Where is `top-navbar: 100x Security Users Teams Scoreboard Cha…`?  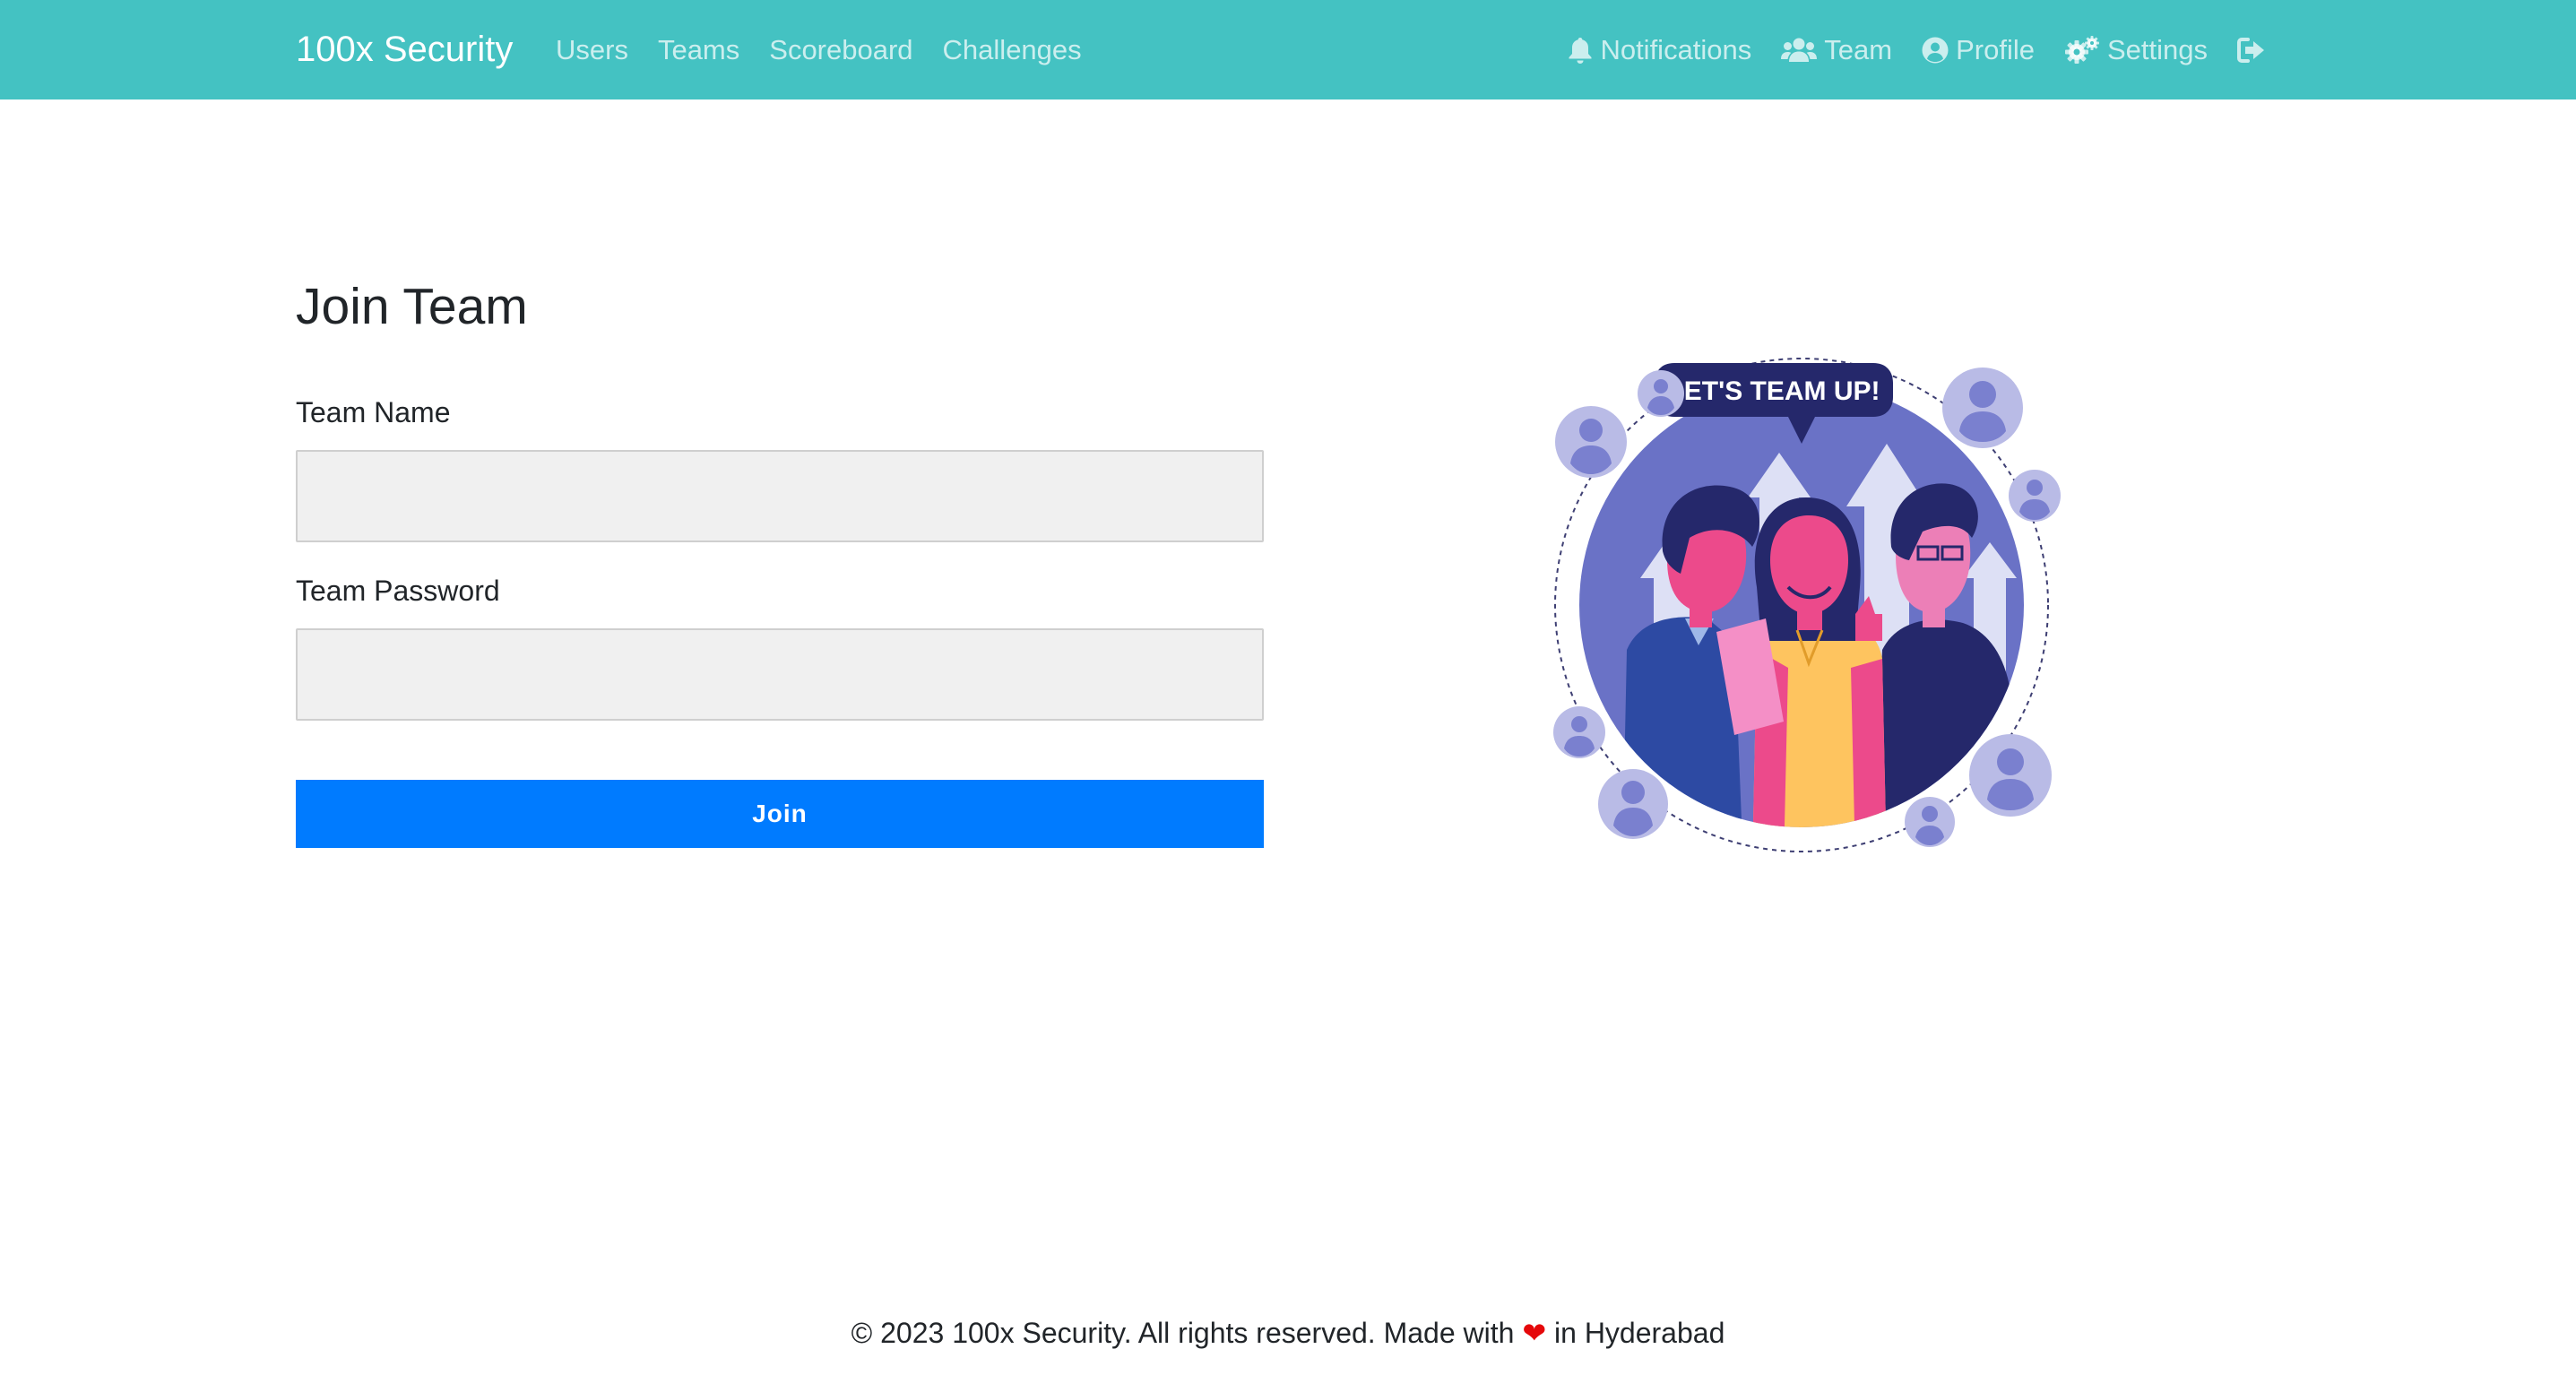
top-navbar: 100x Security Users Teams Scoreboard Cha… is located at coordinates (1288, 49).